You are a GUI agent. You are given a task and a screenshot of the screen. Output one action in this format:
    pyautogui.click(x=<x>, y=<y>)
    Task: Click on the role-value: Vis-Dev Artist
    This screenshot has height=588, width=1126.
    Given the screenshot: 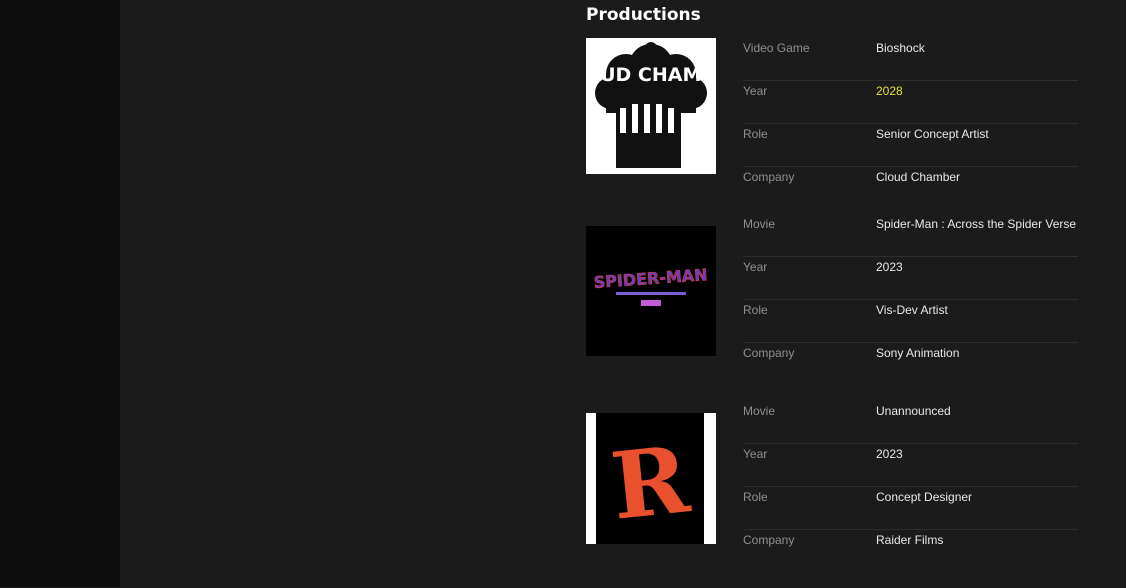 What is the action you would take?
    pyautogui.click(x=912, y=310)
    